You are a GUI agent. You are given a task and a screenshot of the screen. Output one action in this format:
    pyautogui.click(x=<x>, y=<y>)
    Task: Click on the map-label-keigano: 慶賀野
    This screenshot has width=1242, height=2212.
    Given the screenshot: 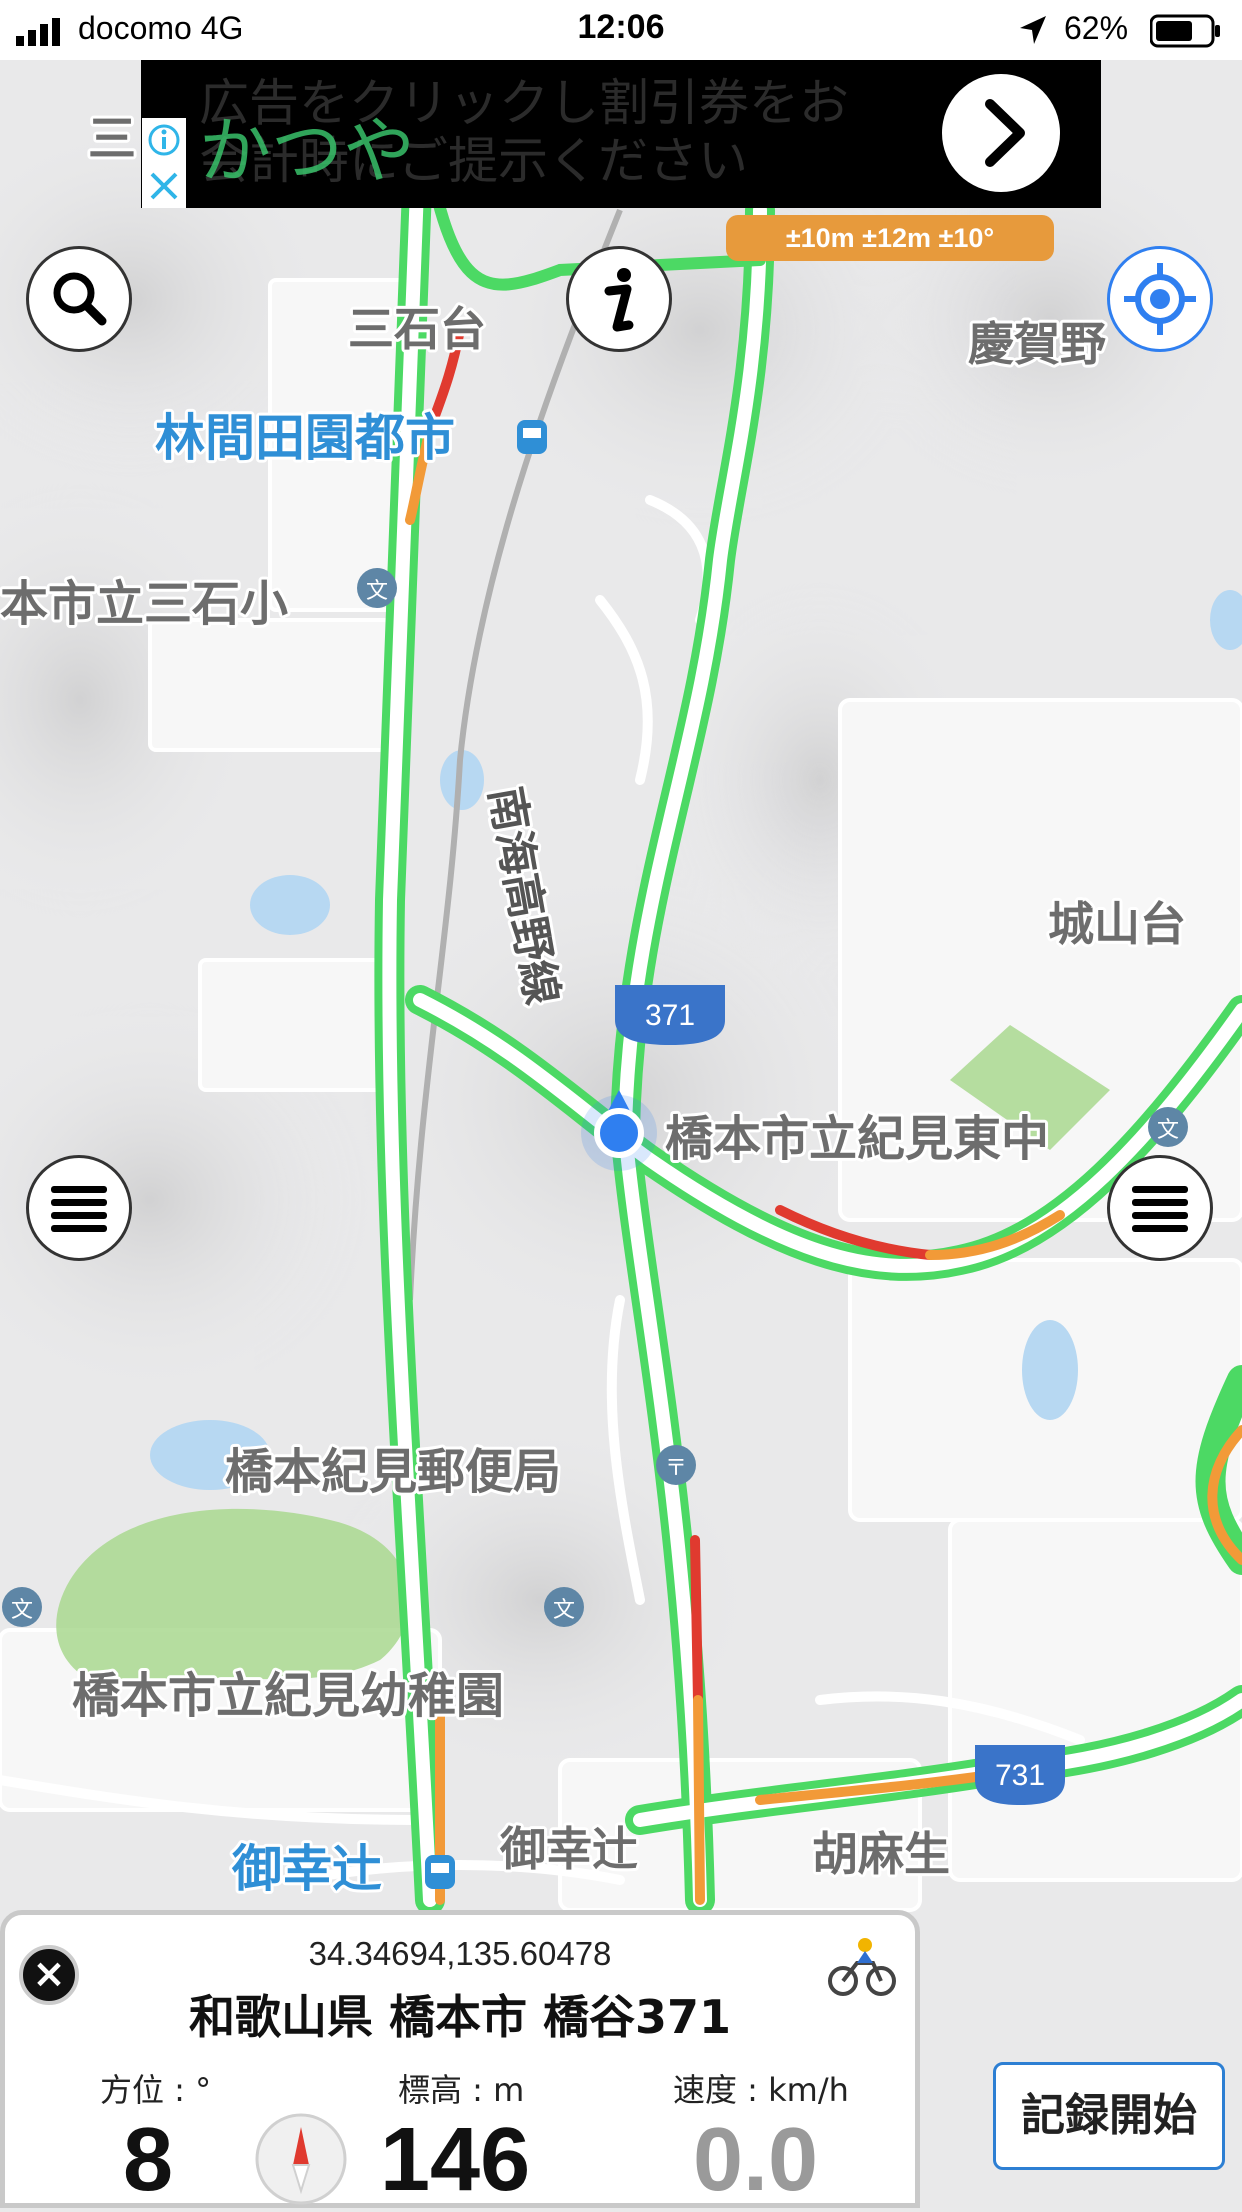 What is the action you would take?
    pyautogui.click(x=1037, y=344)
    